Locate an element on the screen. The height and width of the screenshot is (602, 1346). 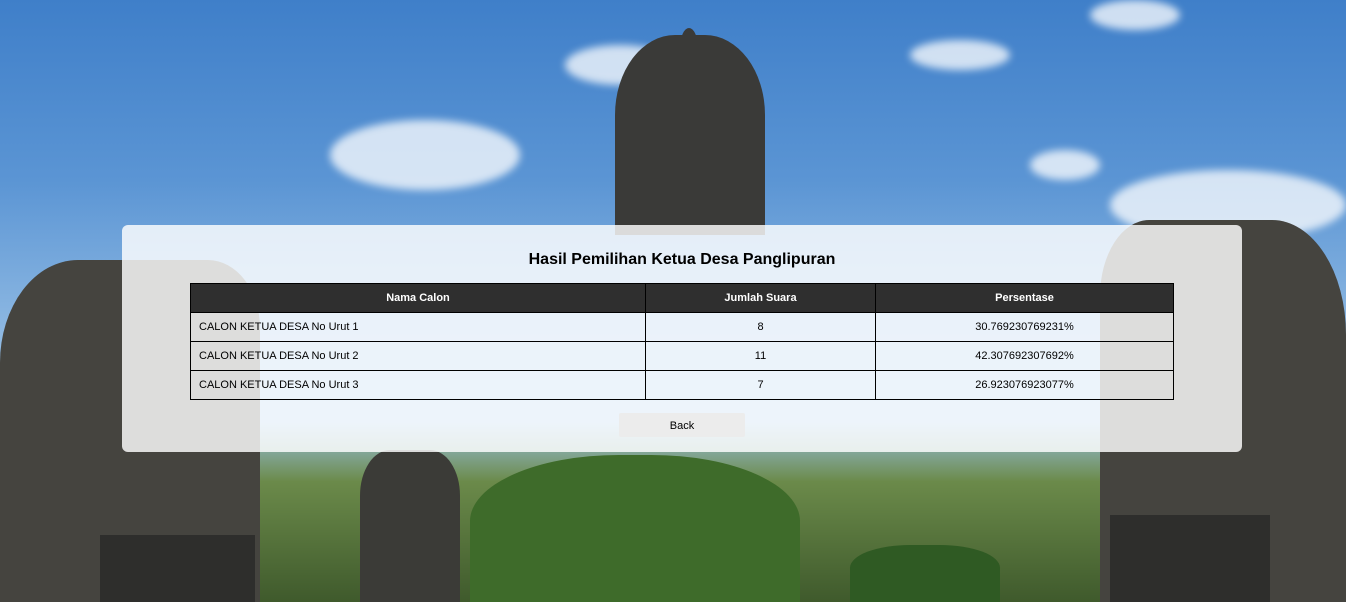
vote-count: 11 is located at coordinates (760, 356).